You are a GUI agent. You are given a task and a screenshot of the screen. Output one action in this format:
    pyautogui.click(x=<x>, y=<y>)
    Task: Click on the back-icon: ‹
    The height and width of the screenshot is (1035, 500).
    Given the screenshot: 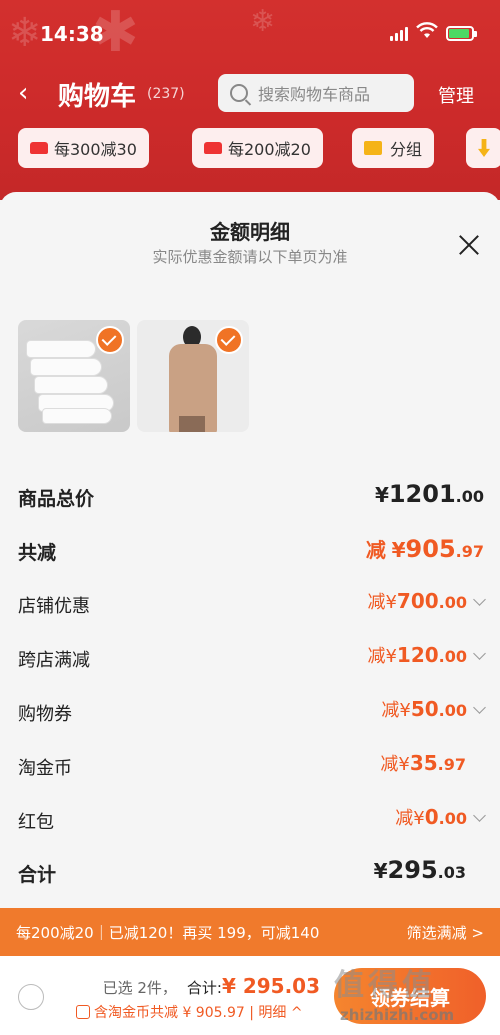 What is the action you would take?
    pyautogui.click(x=23, y=93)
    